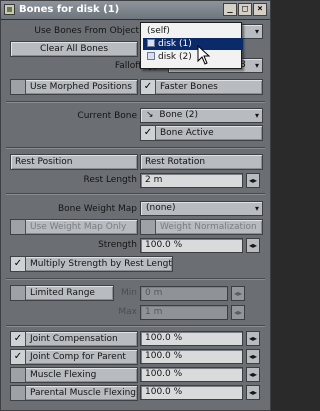  I want to click on rest-length-spinner: ◂▸, so click(253, 180).